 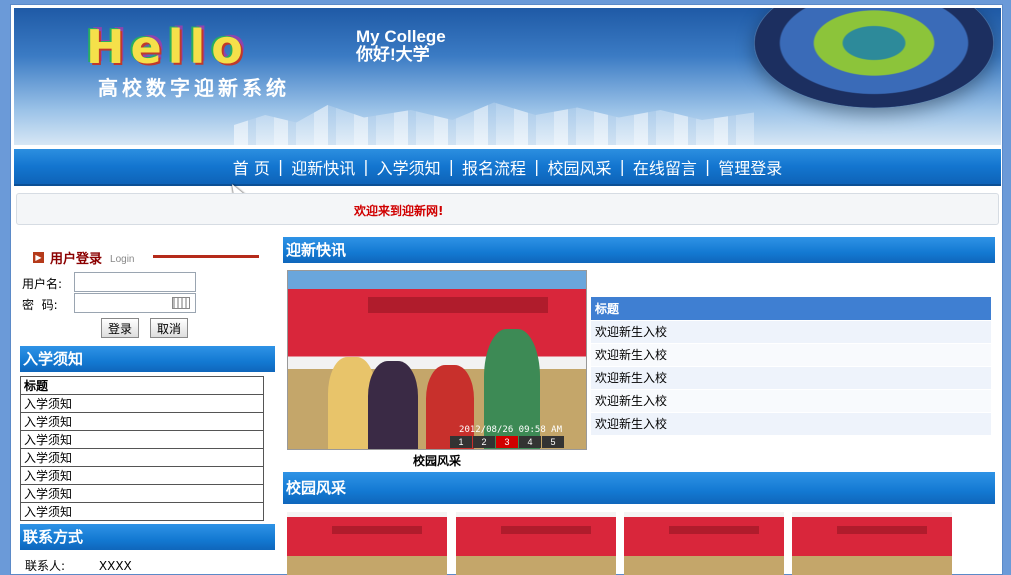 What do you see at coordinates (38, 257) in the screenshot?
I see `arrow-right-icon: ▶` at bounding box center [38, 257].